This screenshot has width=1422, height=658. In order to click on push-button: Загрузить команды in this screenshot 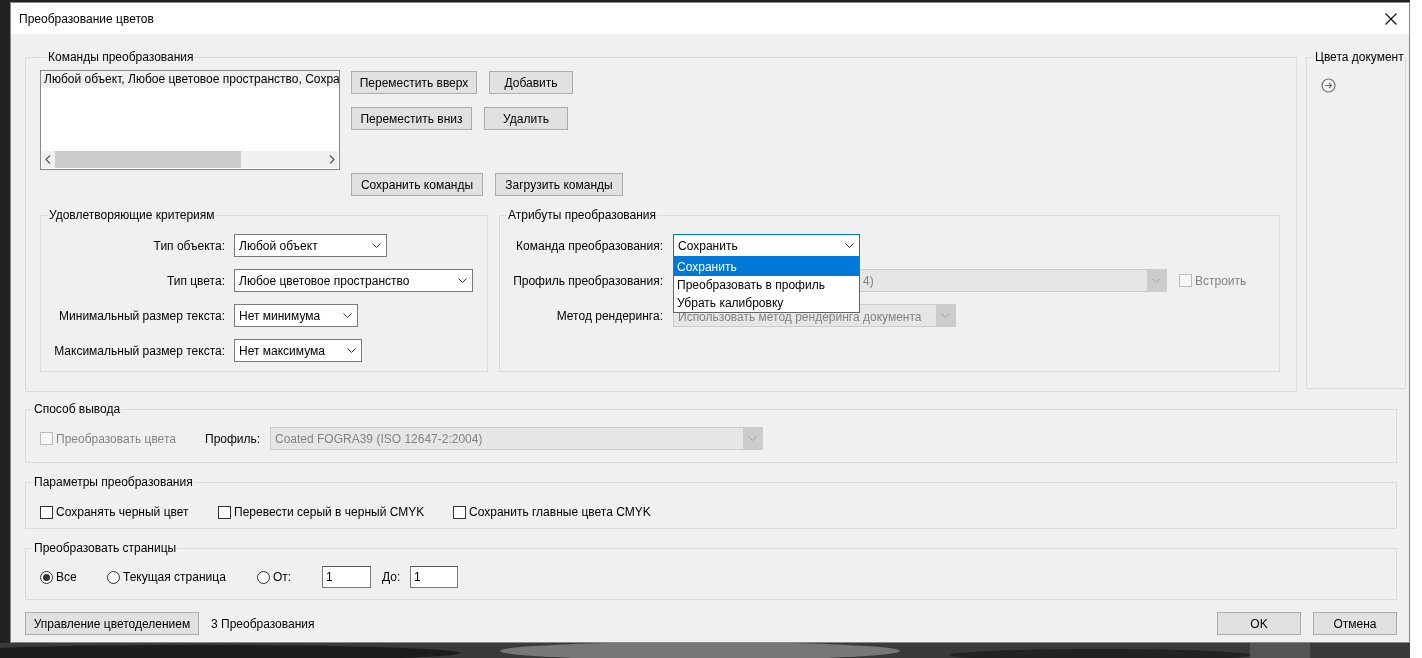, I will do `click(559, 184)`.